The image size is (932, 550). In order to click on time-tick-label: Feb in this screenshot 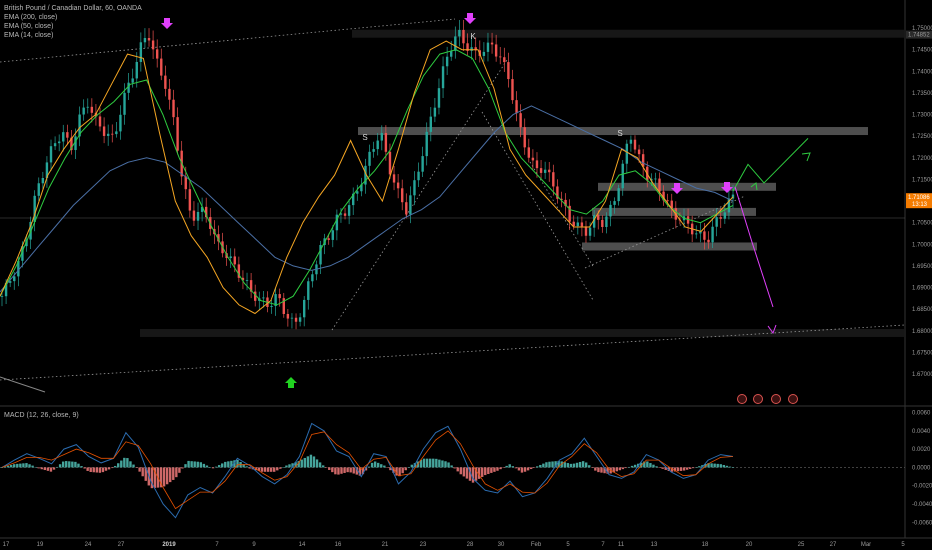, I will do `click(536, 545)`.